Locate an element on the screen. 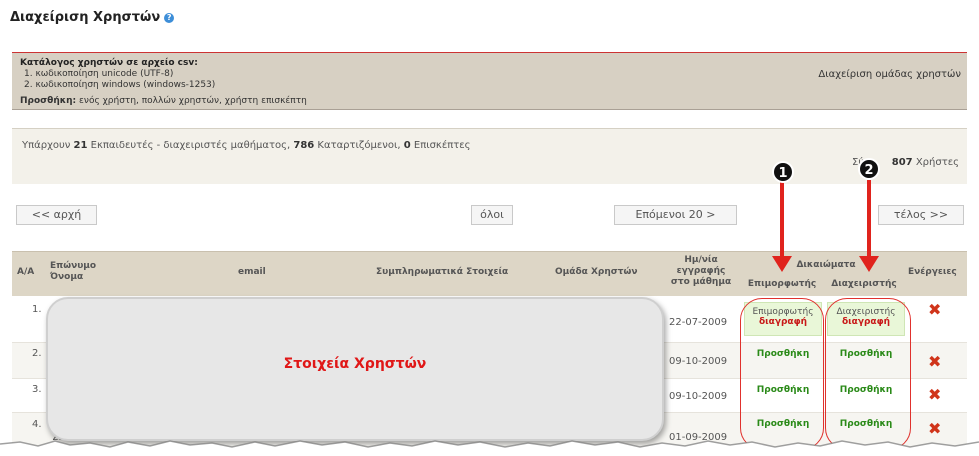  marker-1-label: 1 is located at coordinates (782, 173).